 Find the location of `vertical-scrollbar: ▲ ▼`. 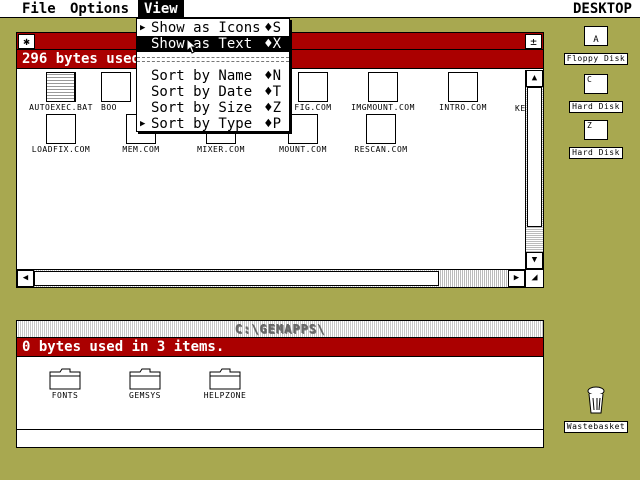

vertical-scrollbar: ▲ ▼ is located at coordinates (534, 169).